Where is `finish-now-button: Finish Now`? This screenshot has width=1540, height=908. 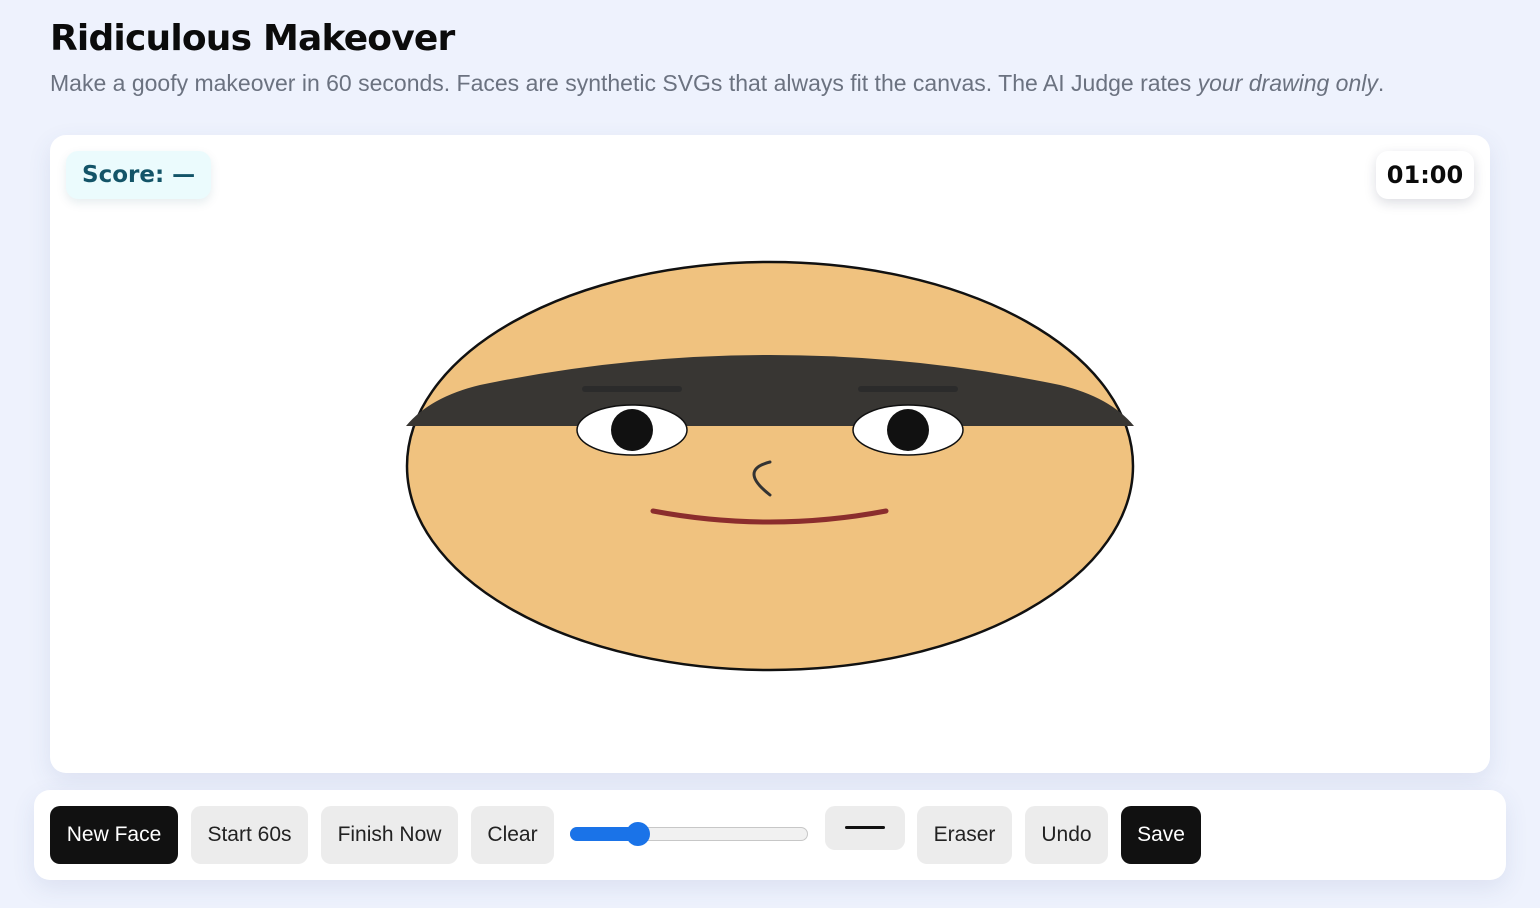 finish-now-button: Finish Now is located at coordinates (389, 835).